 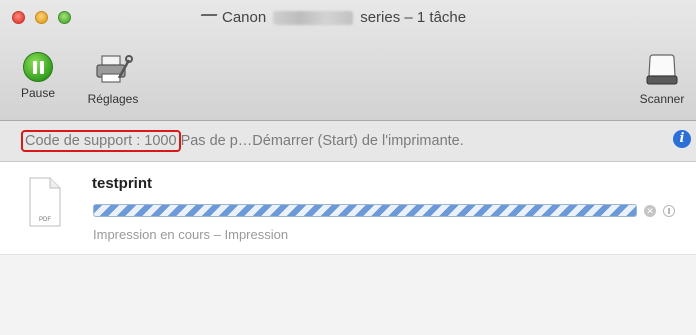 I want to click on settings-button: Réglages, so click(x=113, y=79).